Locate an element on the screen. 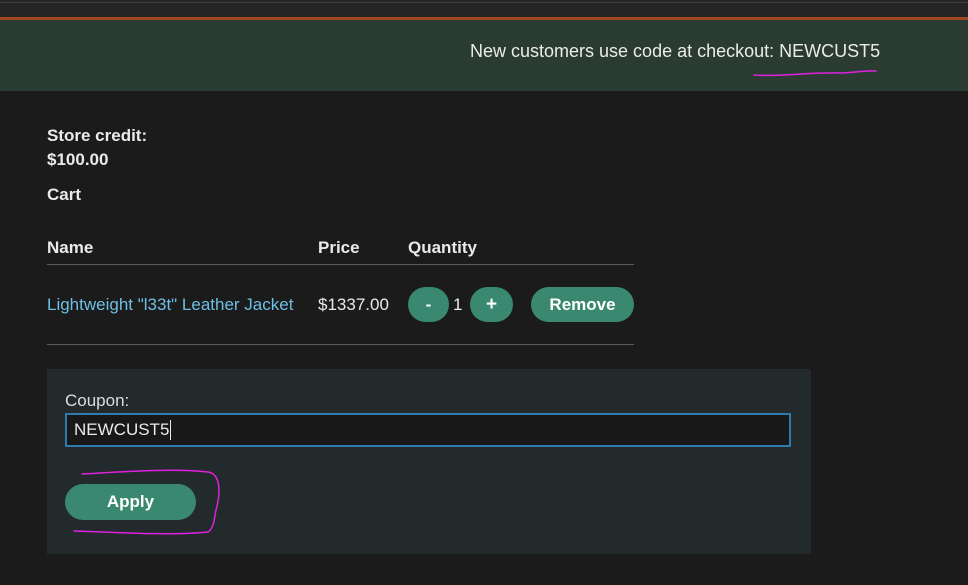  table-bottom-divider is located at coordinates (340, 344).